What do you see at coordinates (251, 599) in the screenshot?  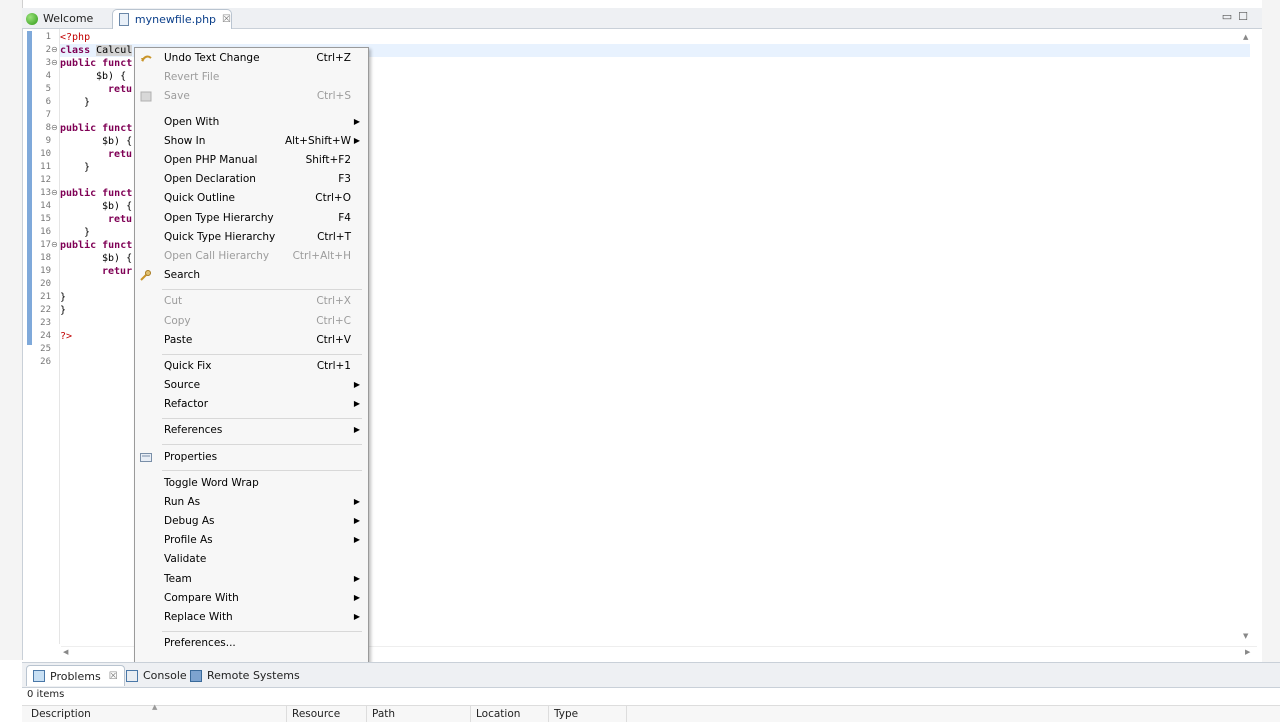 I see `menu-item-compare-with: Compare With ▶` at bounding box center [251, 599].